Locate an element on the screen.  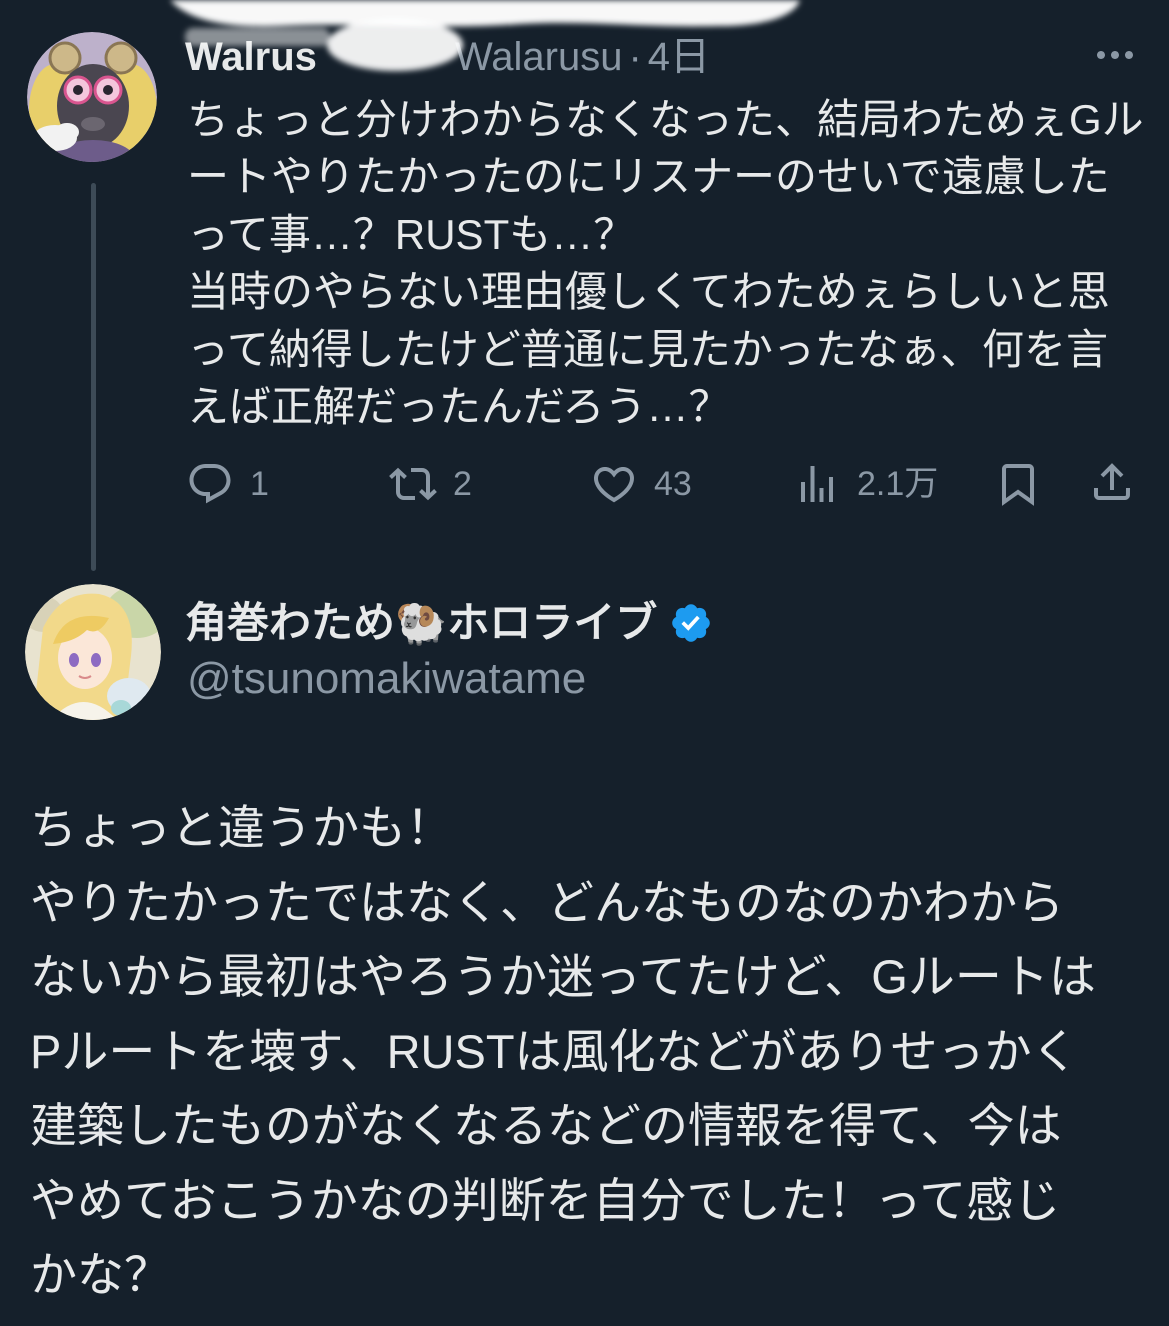
tweet-text-line: 建築したものがなくなるなどの情報を得て、今は is located at coordinates (546, 1125).